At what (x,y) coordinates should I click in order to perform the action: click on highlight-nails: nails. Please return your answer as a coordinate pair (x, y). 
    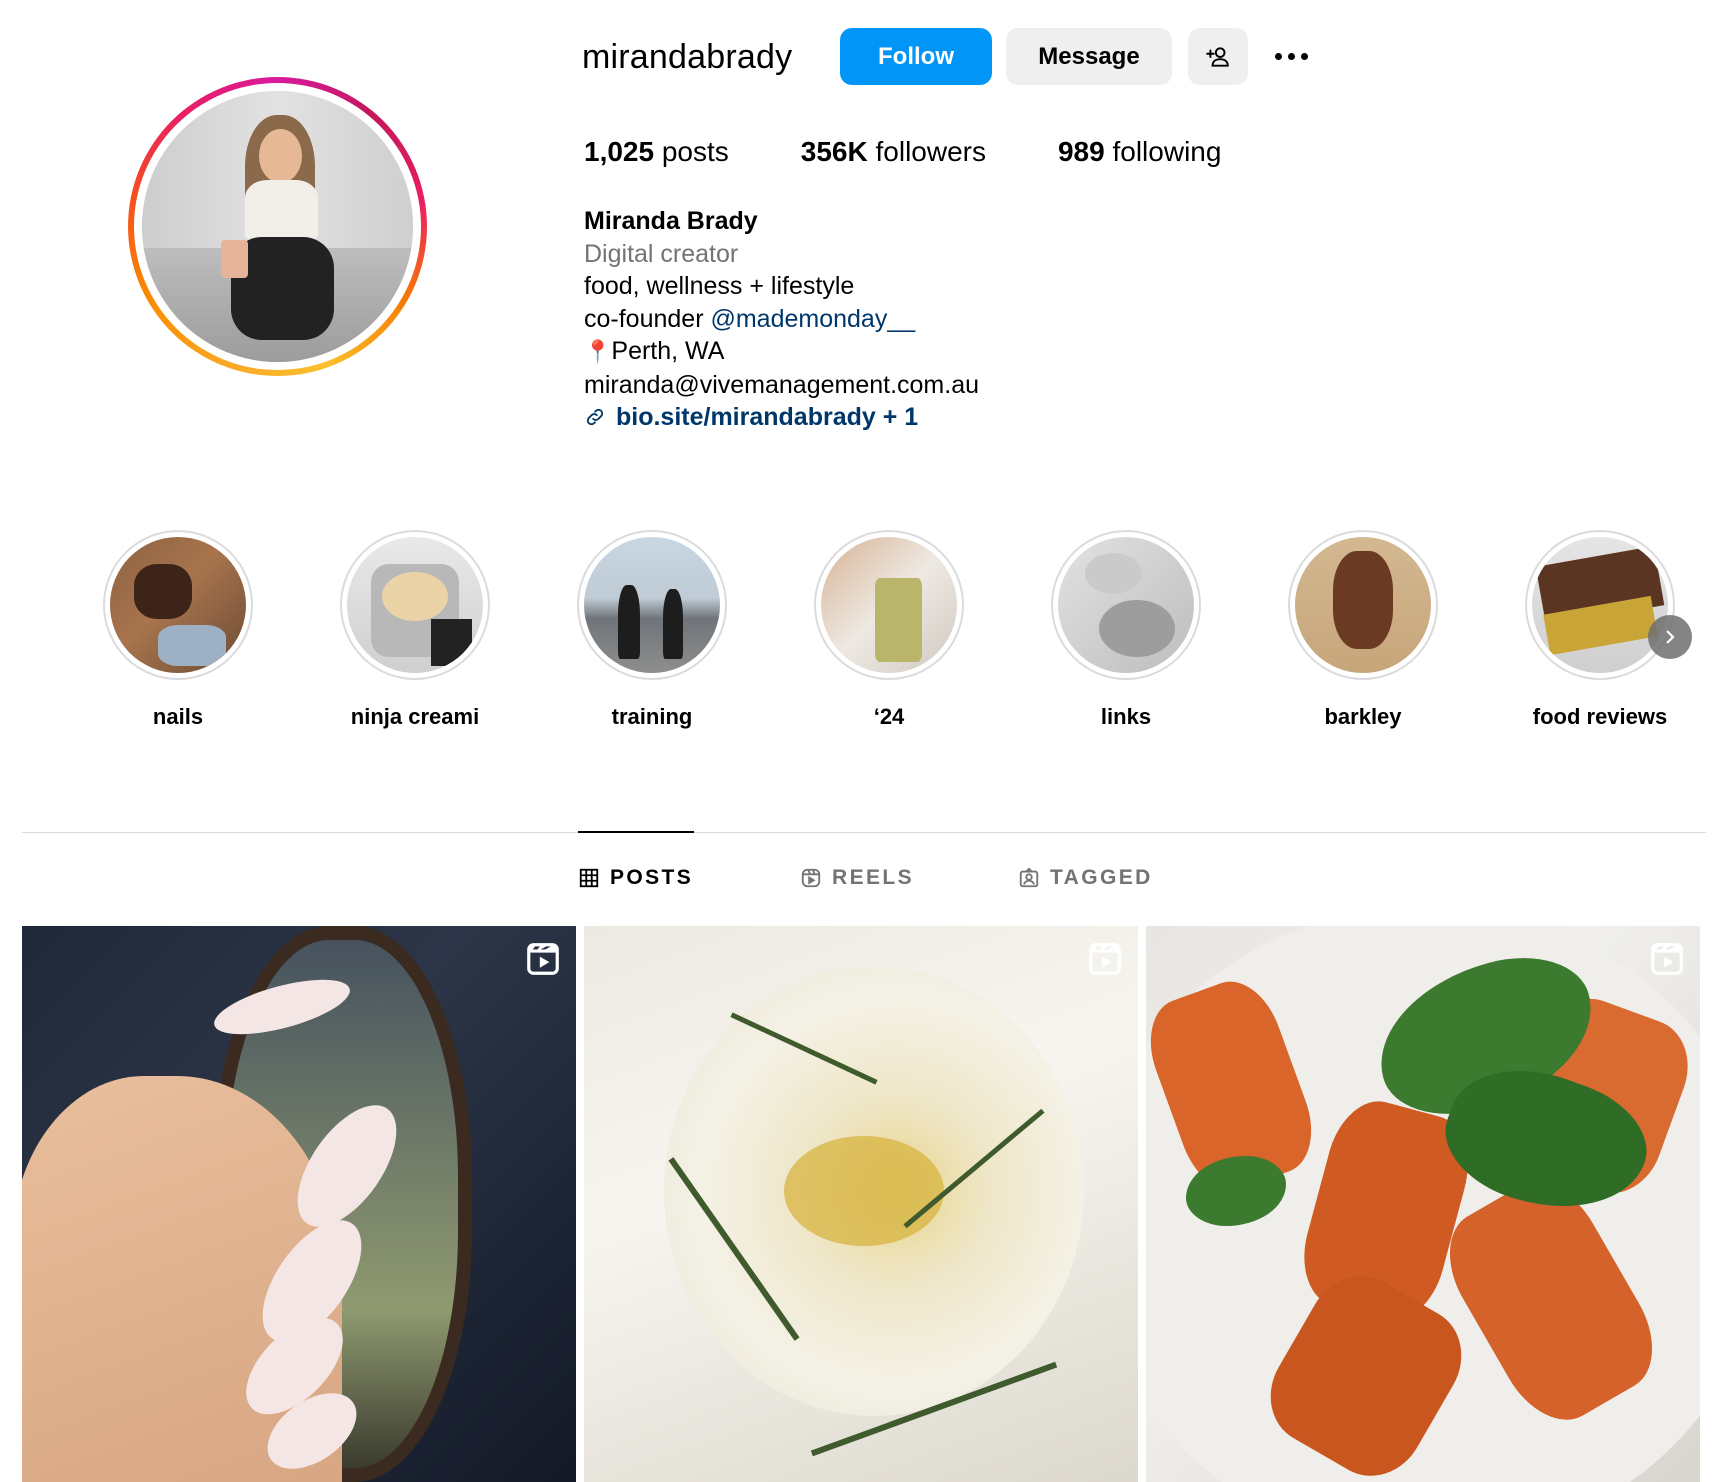
    Looking at the image, I should click on (178, 630).